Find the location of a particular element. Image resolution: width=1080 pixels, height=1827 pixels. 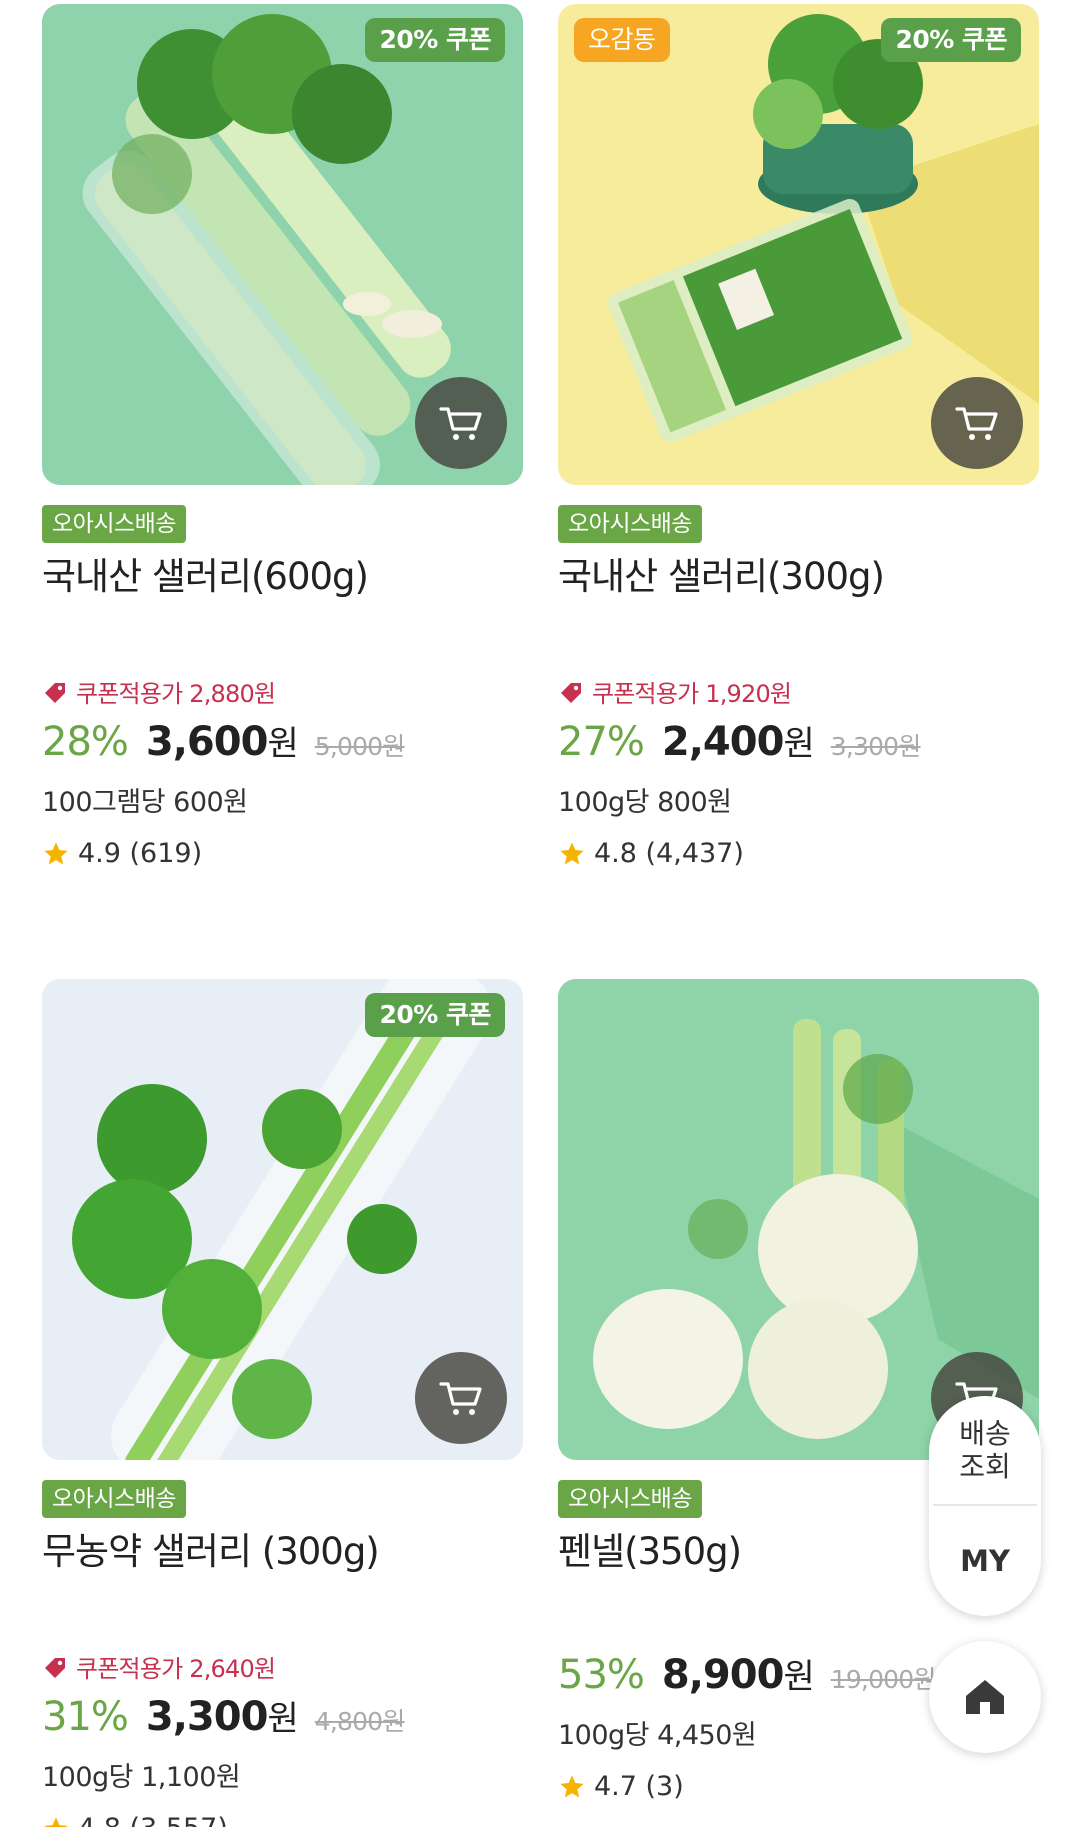

product-title: 무농약 샐러리 (300g) is located at coordinates (282, 1556).